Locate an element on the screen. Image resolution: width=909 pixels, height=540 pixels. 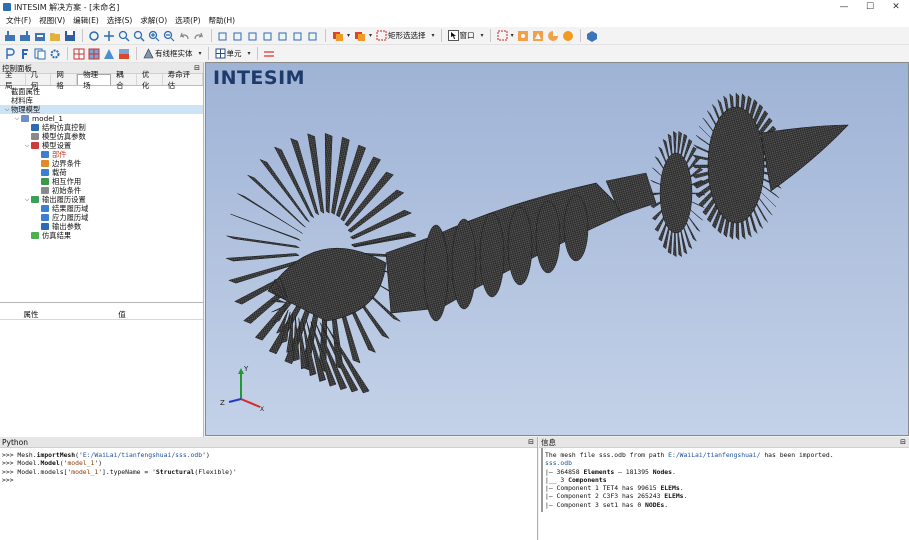
open-folder-icon is located at coordinates (55, 36).